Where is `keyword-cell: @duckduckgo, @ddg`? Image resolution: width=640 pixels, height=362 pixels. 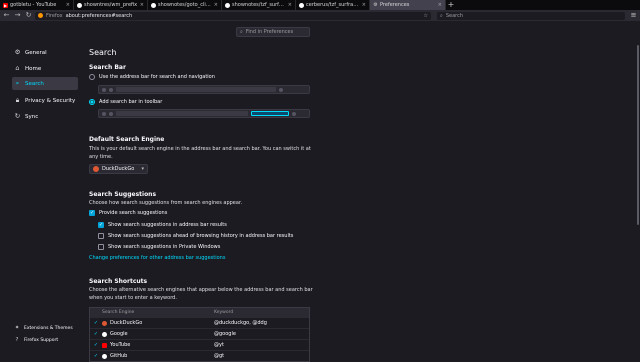 keyword-cell: @duckduckgo, @ddg is located at coordinates (261, 323).